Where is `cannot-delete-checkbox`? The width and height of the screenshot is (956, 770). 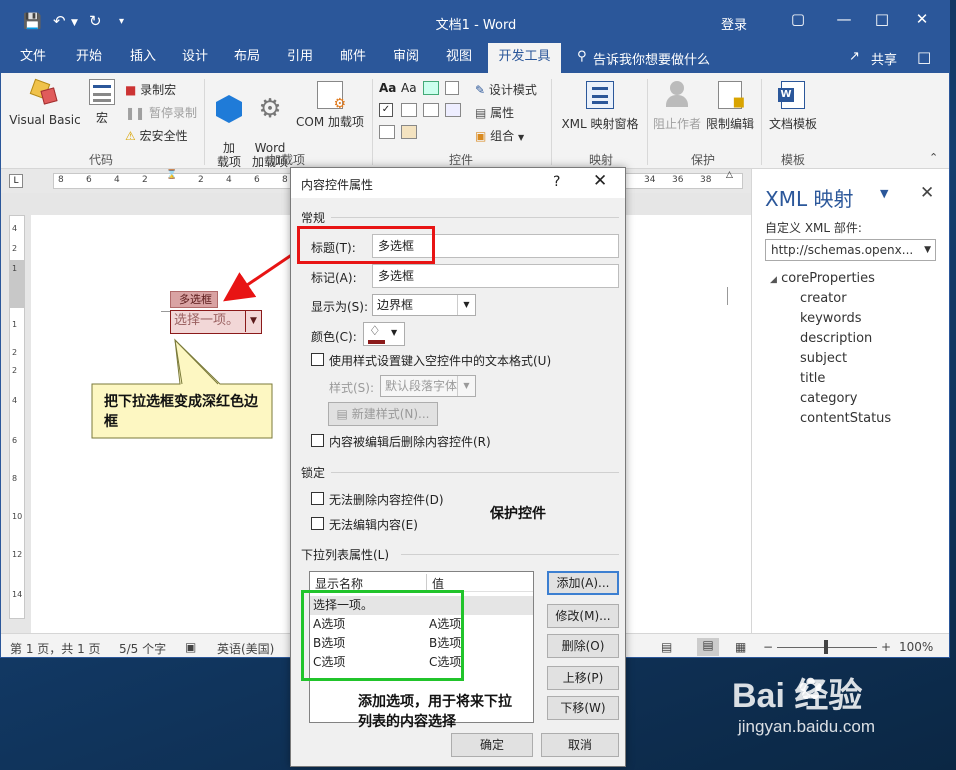
cannot-delete-checkbox is located at coordinates (317, 498).